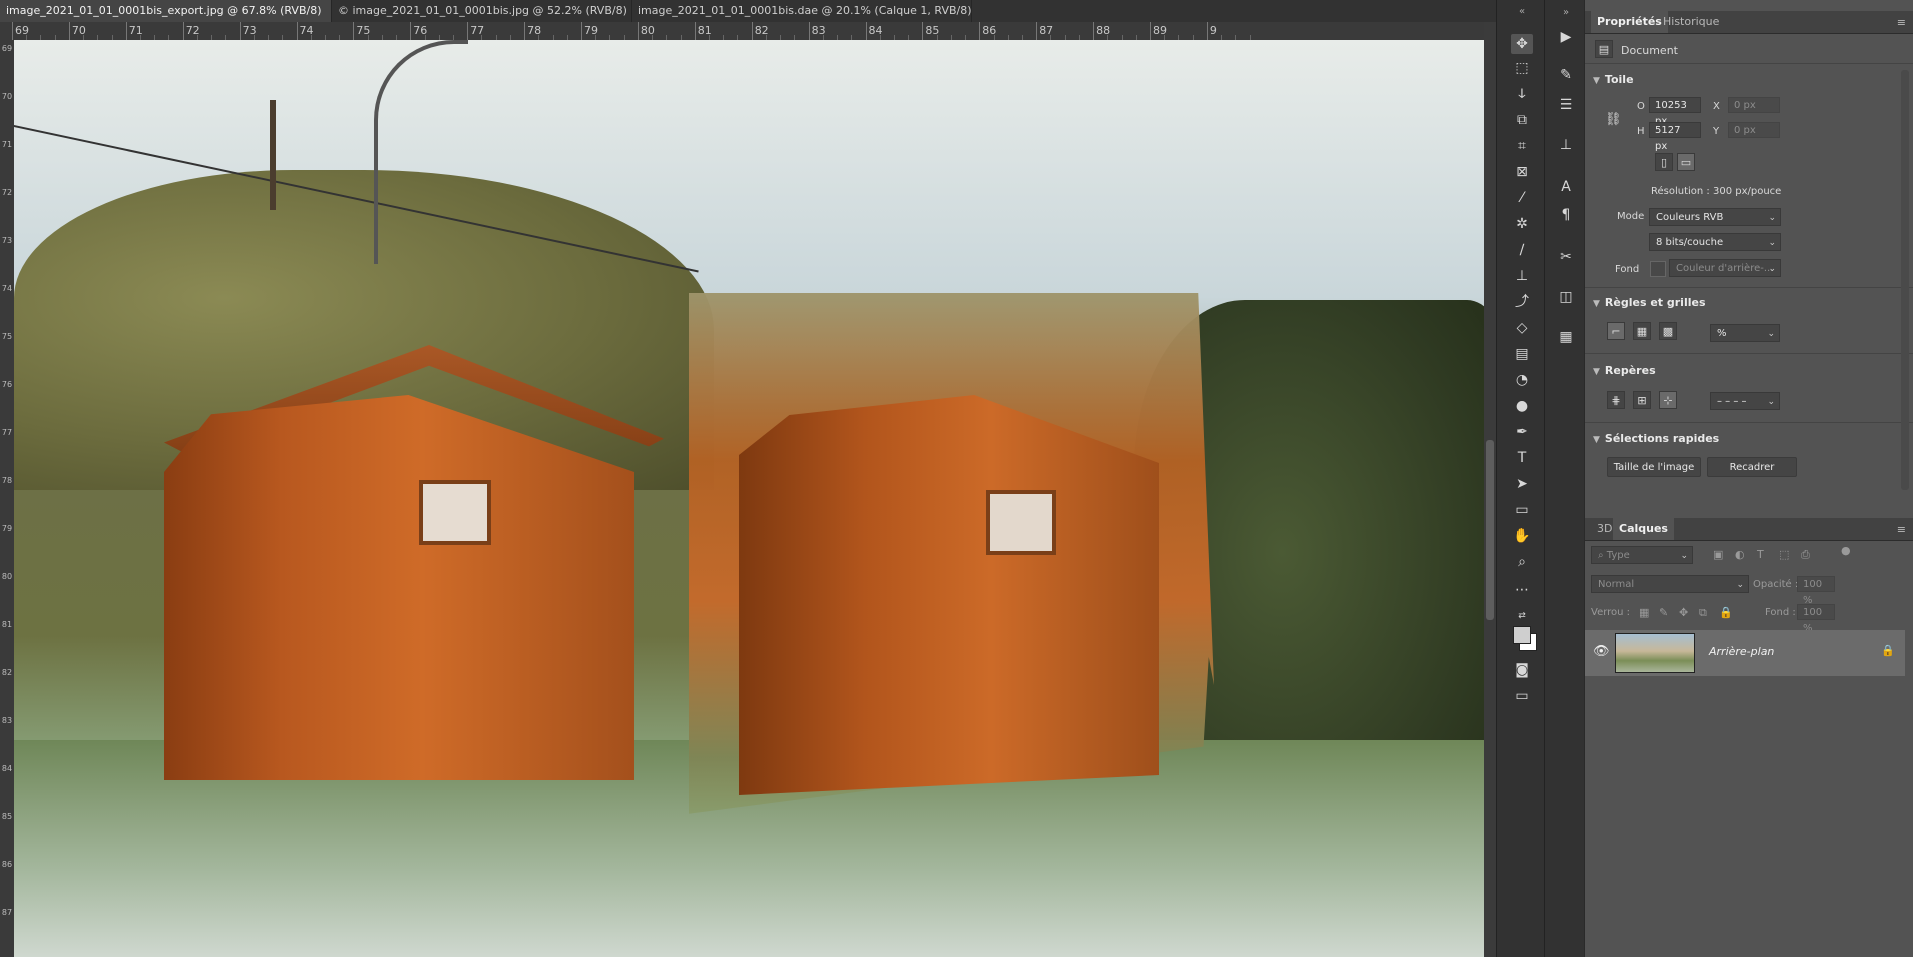 The height and width of the screenshot is (957, 1913). What do you see at coordinates (1643, 529) in the screenshot?
I see `tab-layers: Calques` at bounding box center [1643, 529].